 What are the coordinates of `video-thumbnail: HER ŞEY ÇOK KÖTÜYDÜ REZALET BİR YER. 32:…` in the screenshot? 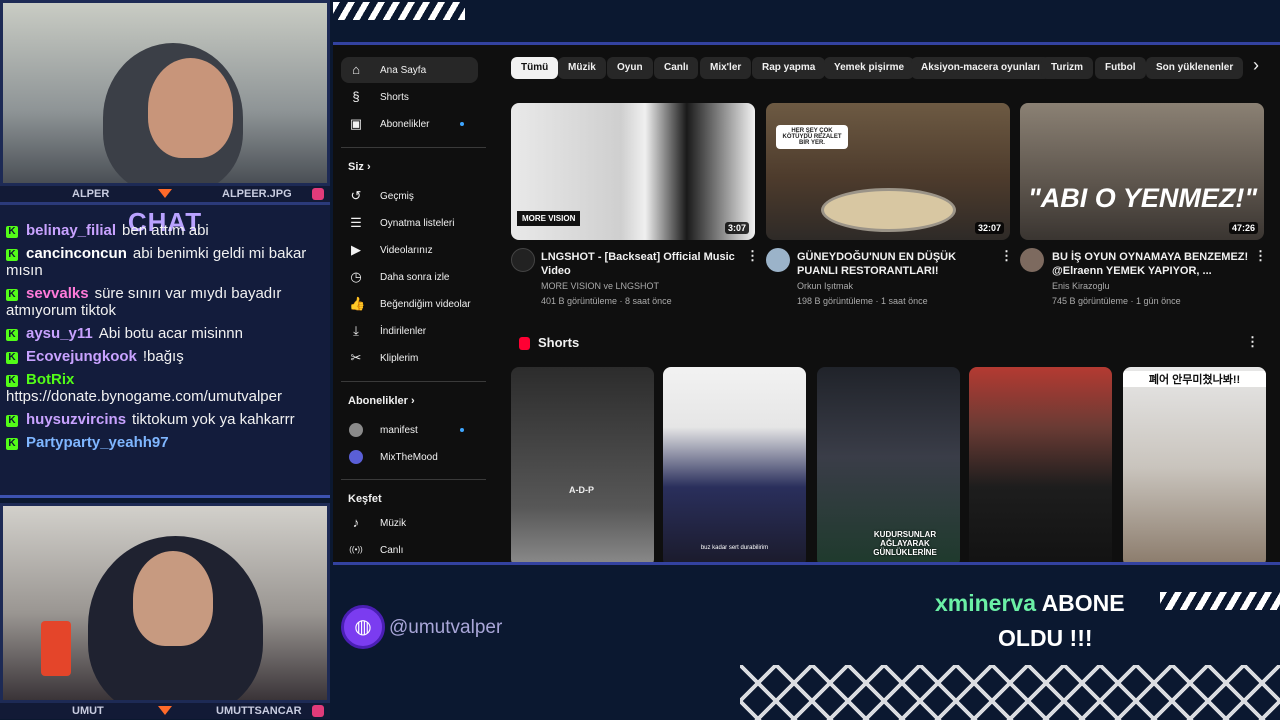 It's located at (888, 171).